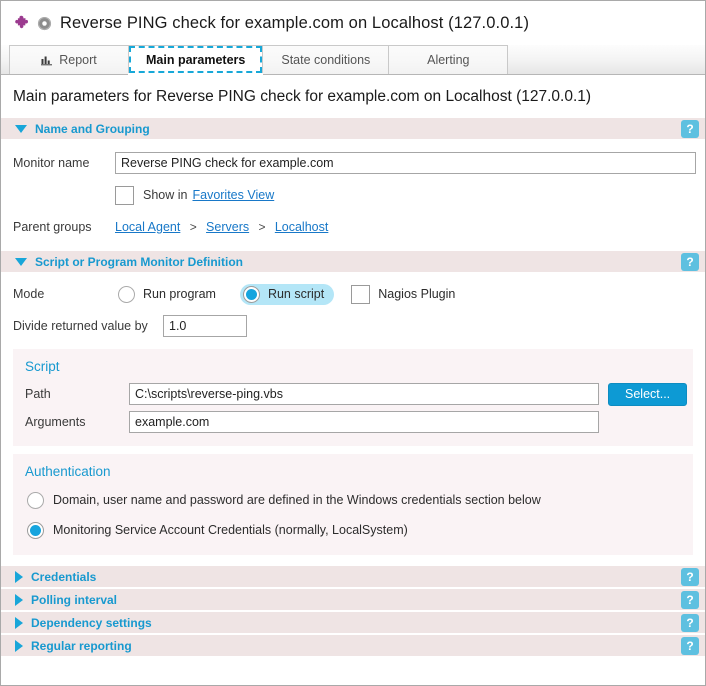 Image resolution: width=706 pixels, height=686 pixels. Describe the element at coordinates (78, 60) in the screenshot. I see `tab-report-label: Report` at that location.